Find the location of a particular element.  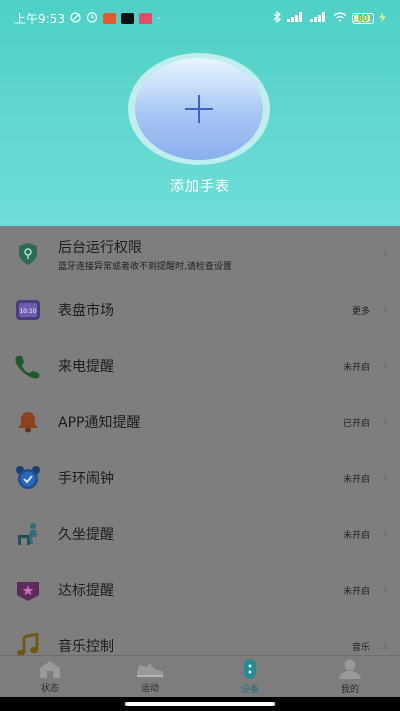

tab-label: 我的 is located at coordinates (349, 690).